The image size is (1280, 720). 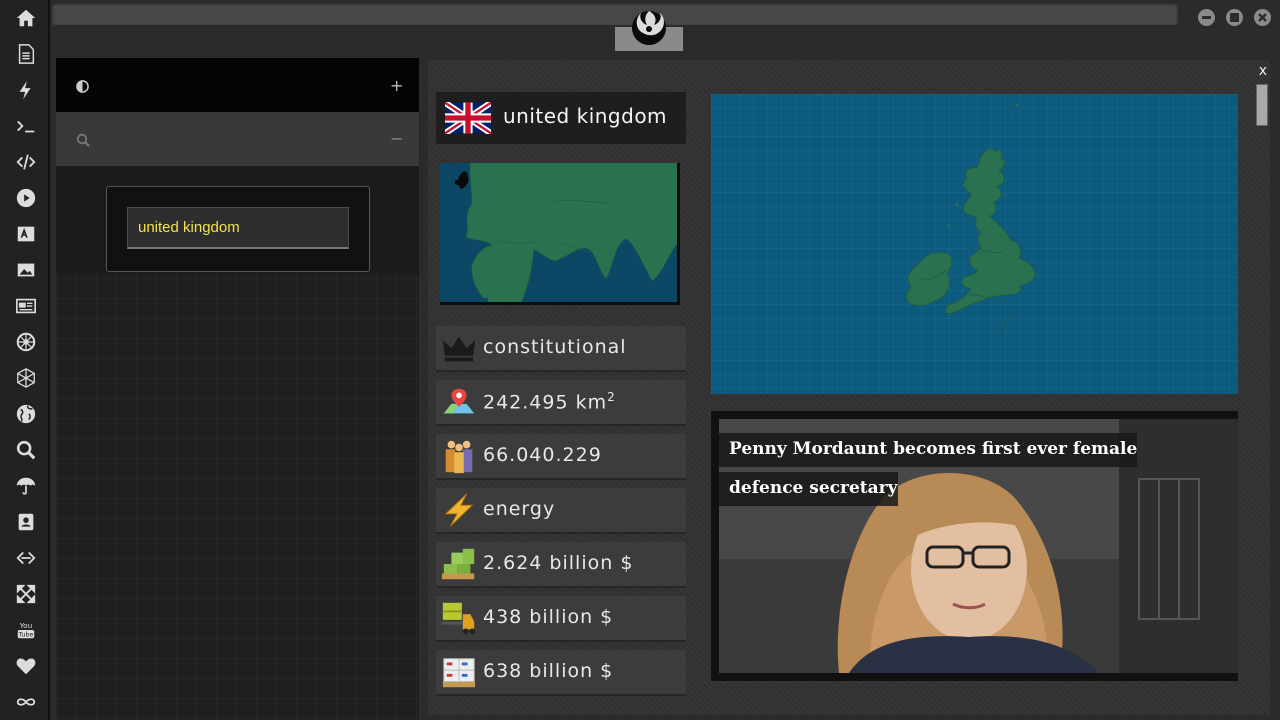 What do you see at coordinates (558, 563) in the screenshot?
I see `gdp-value: 2.624 billion $` at bounding box center [558, 563].